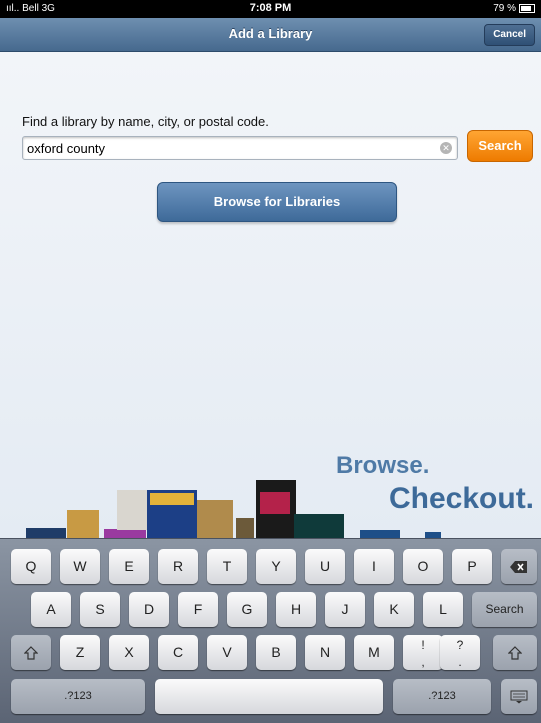 The width and height of the screenshot is (541, 723). I want to click on key-v: V, so click(227, 652).